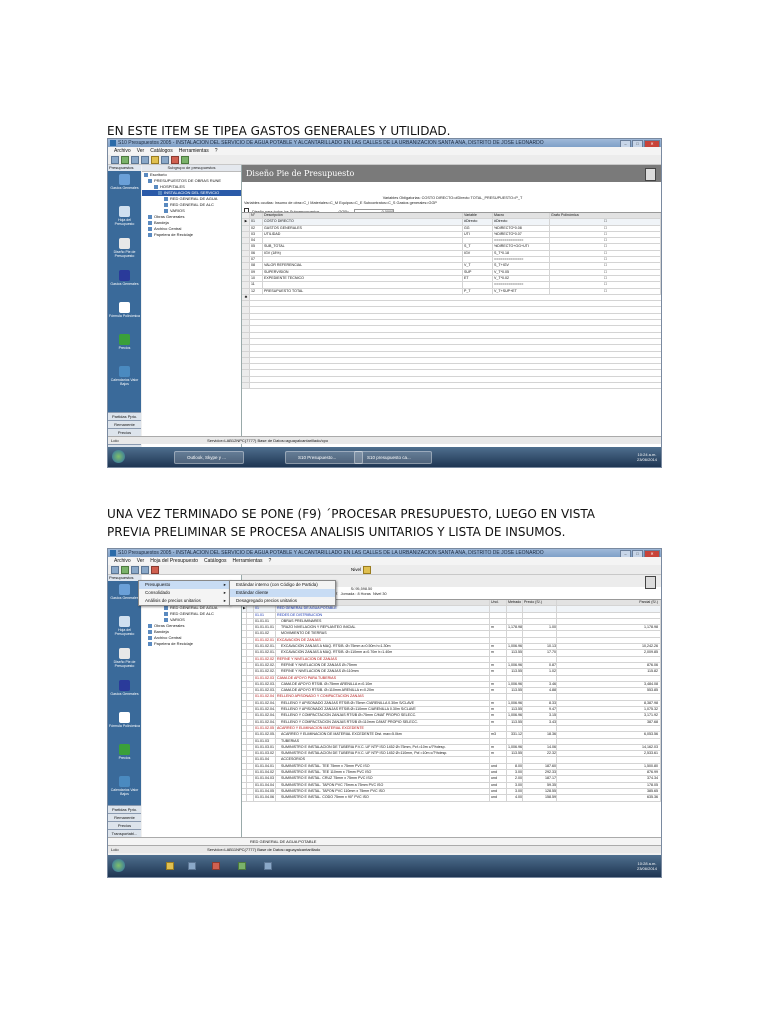 Image resolution: width=768 pixels, height=1024 pixels. Describe the element at coordinates (282, 601) in the screenshot. I see `submenu-item: Desagregado precios unitarios` at that location.